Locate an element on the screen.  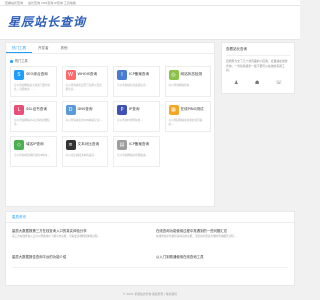
tool-name: SSL证书查询 is located at coordinates (36, 109).